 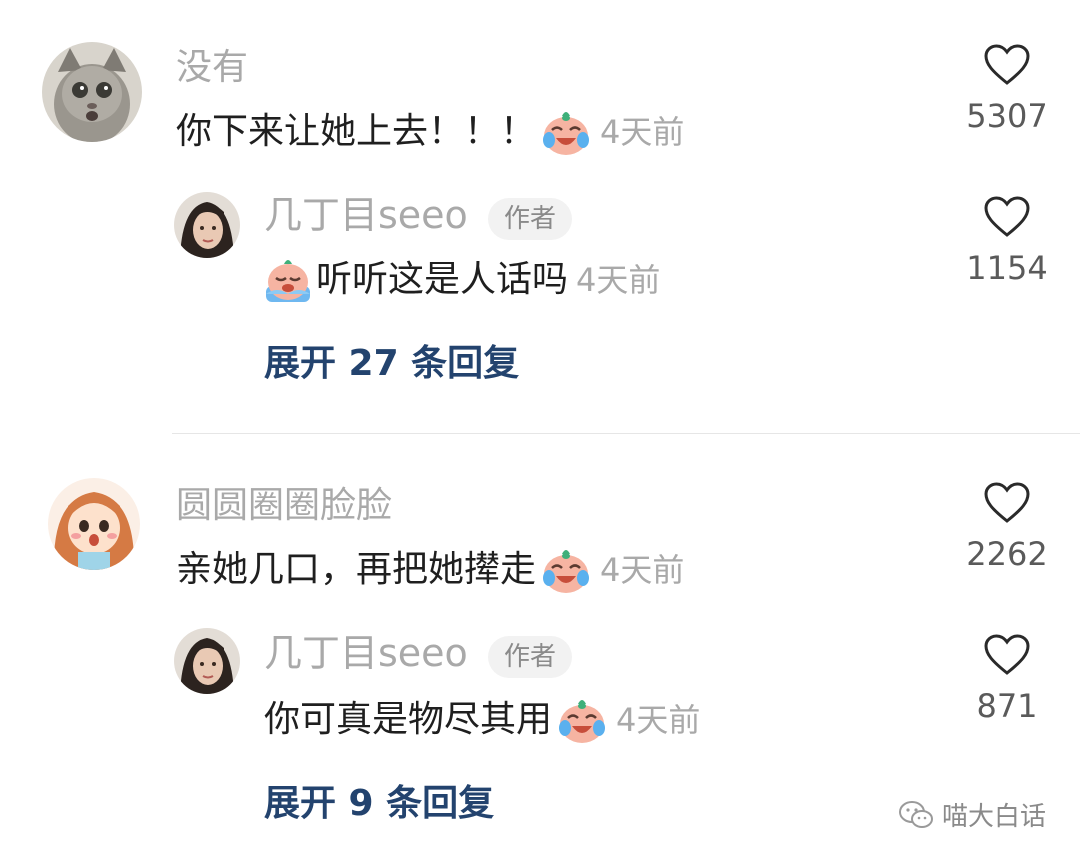 What do you see at coordinates (1007, 240) in the screenshot?
I see `like-button: 1154` at bounding box center [1007, 240].